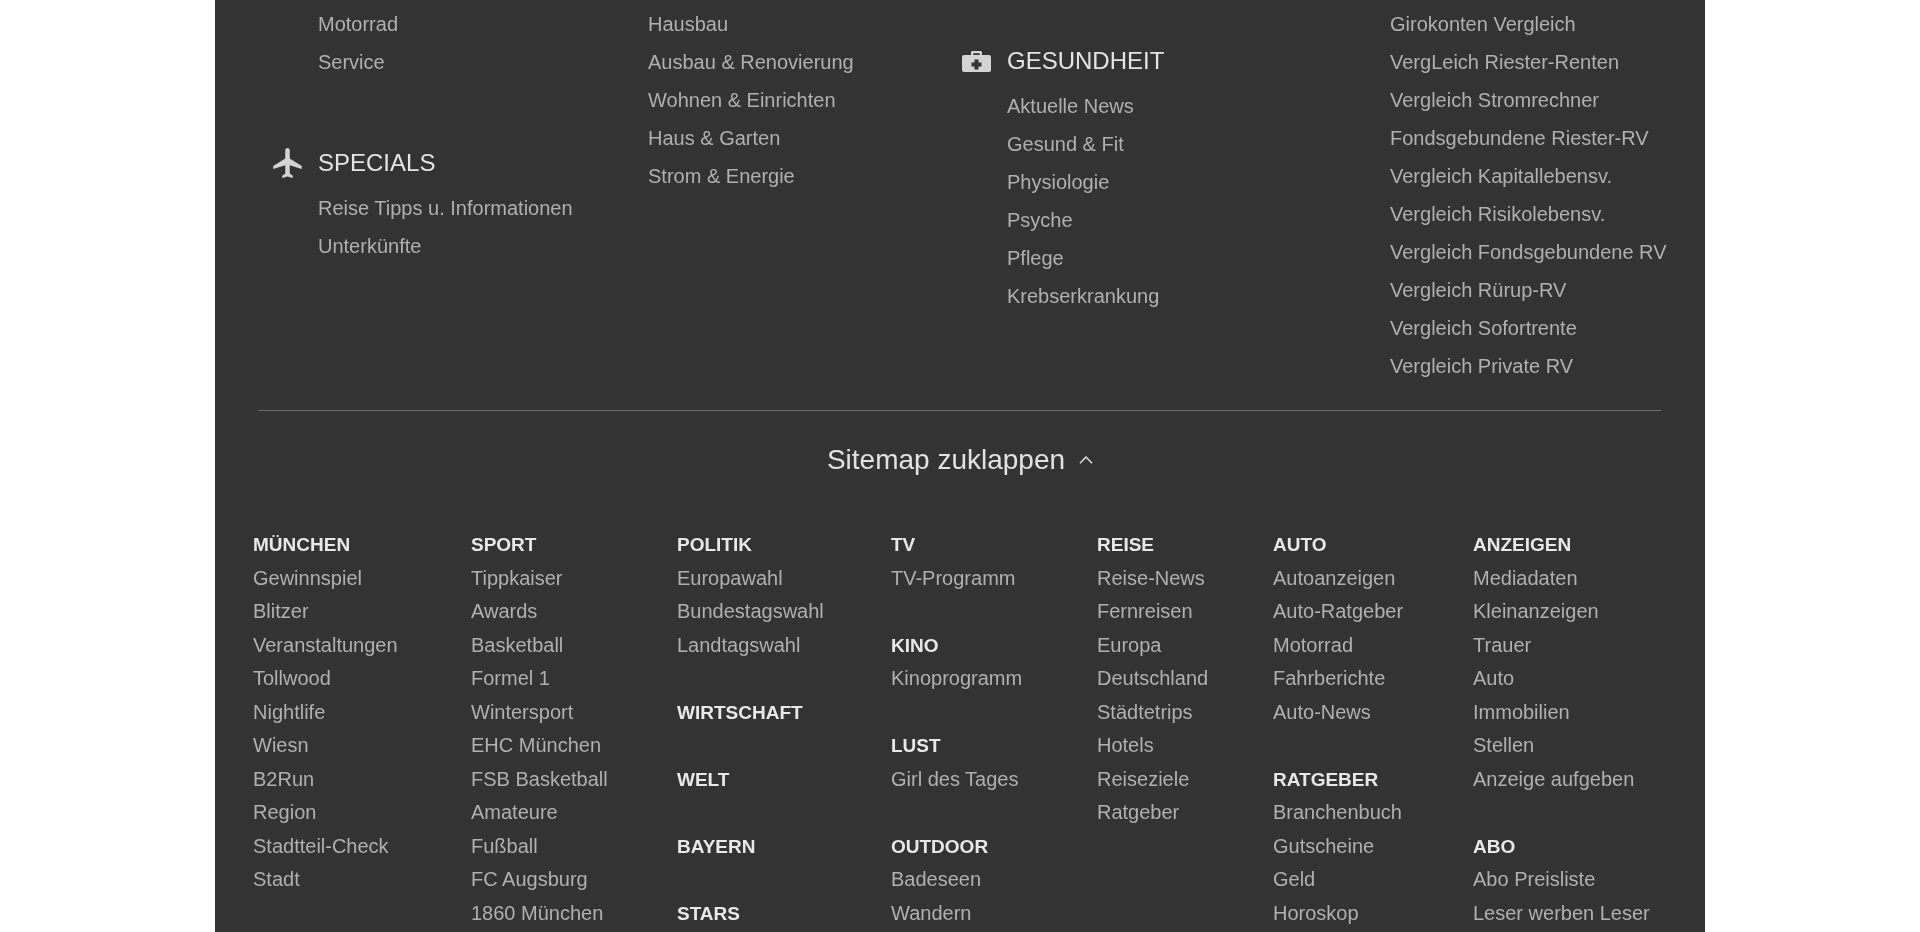 This screenshot has width=1920, height=932. What do you see at coordinates (1153, 679) in the screenshot?
I see `sitemap-link: Deutschland` at bounding box center [1153, 679].